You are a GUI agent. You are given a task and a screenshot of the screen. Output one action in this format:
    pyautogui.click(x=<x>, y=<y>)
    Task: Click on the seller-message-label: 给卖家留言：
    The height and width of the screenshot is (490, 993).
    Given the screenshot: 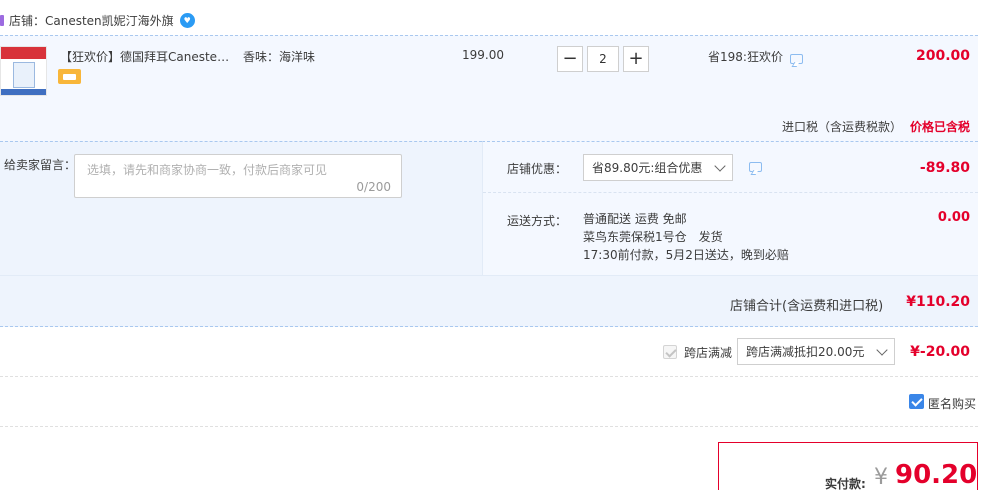 What is the action you would take?
    pyautogui.click(x=40, y=165)
    